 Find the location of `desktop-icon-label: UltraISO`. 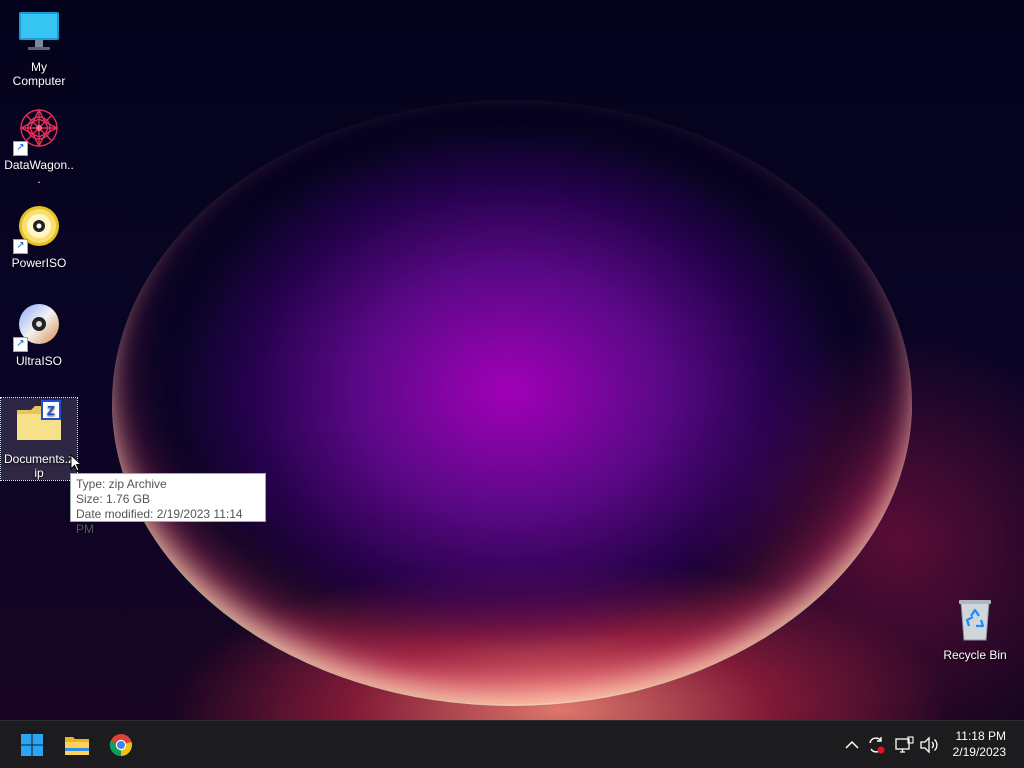

desktop-icon-label: UltraISO is located at coordinates (38, 361).